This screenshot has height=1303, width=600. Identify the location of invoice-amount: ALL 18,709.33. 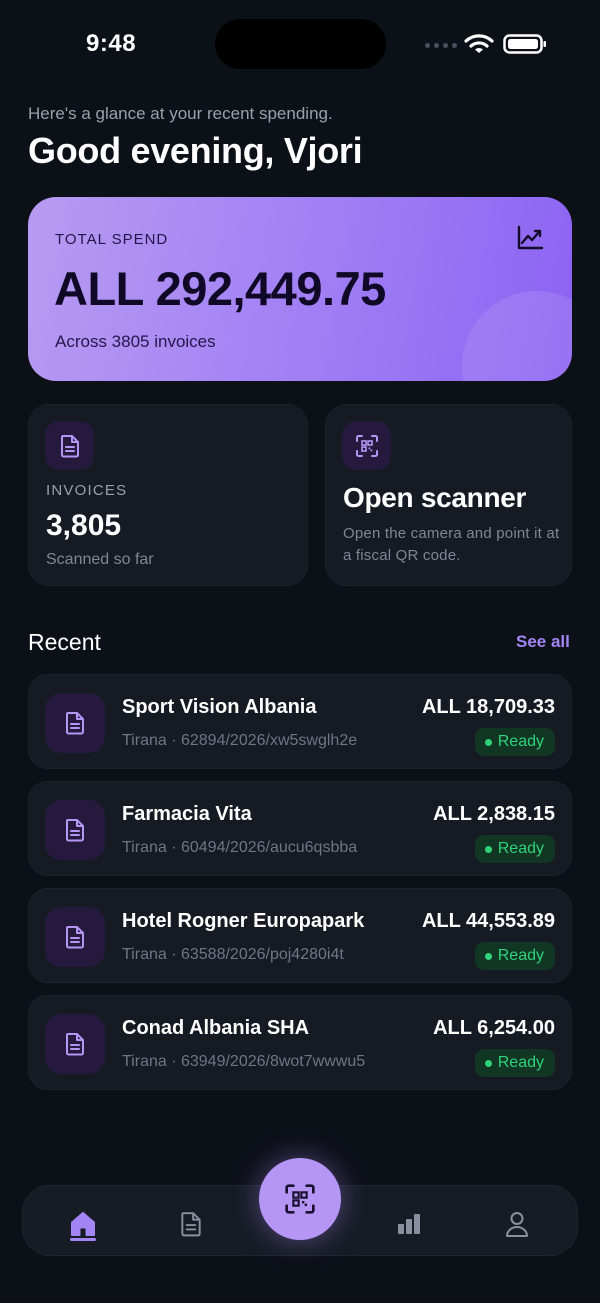
(488, 707).